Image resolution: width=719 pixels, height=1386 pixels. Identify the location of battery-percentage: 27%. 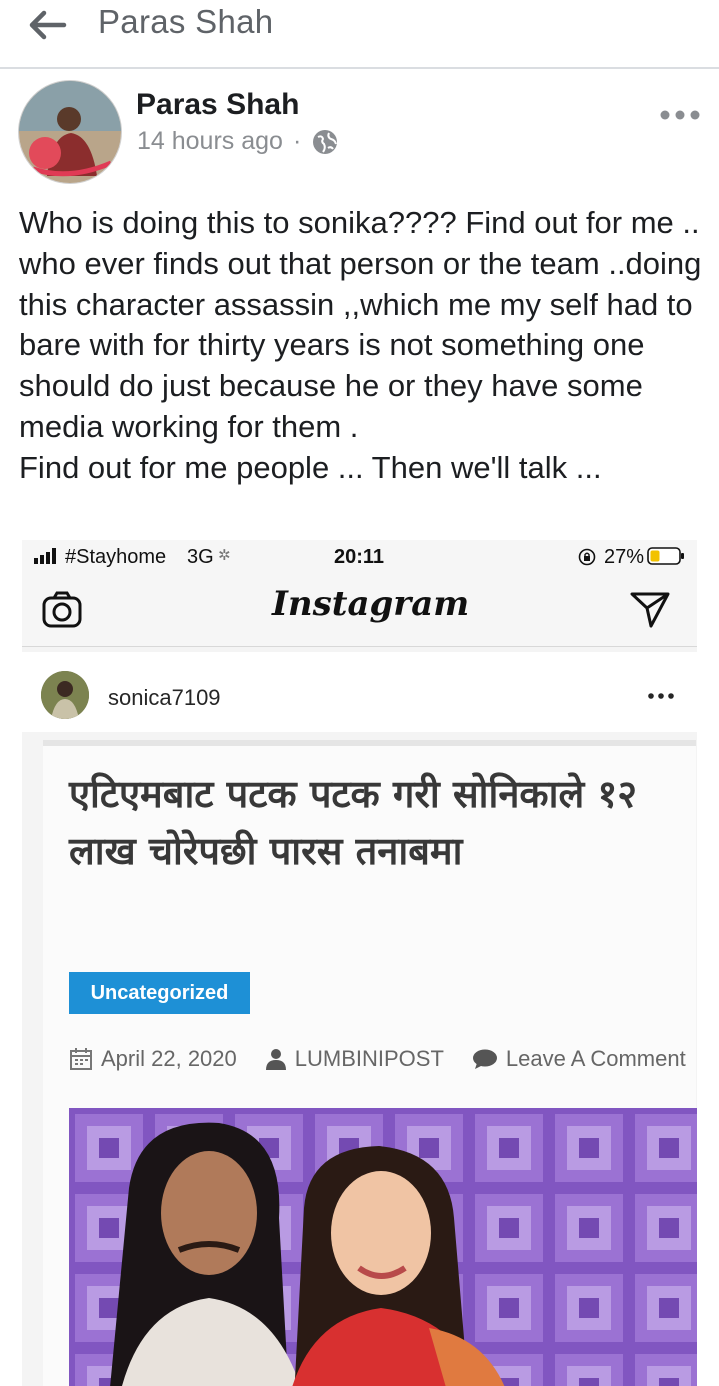
(624, 557).